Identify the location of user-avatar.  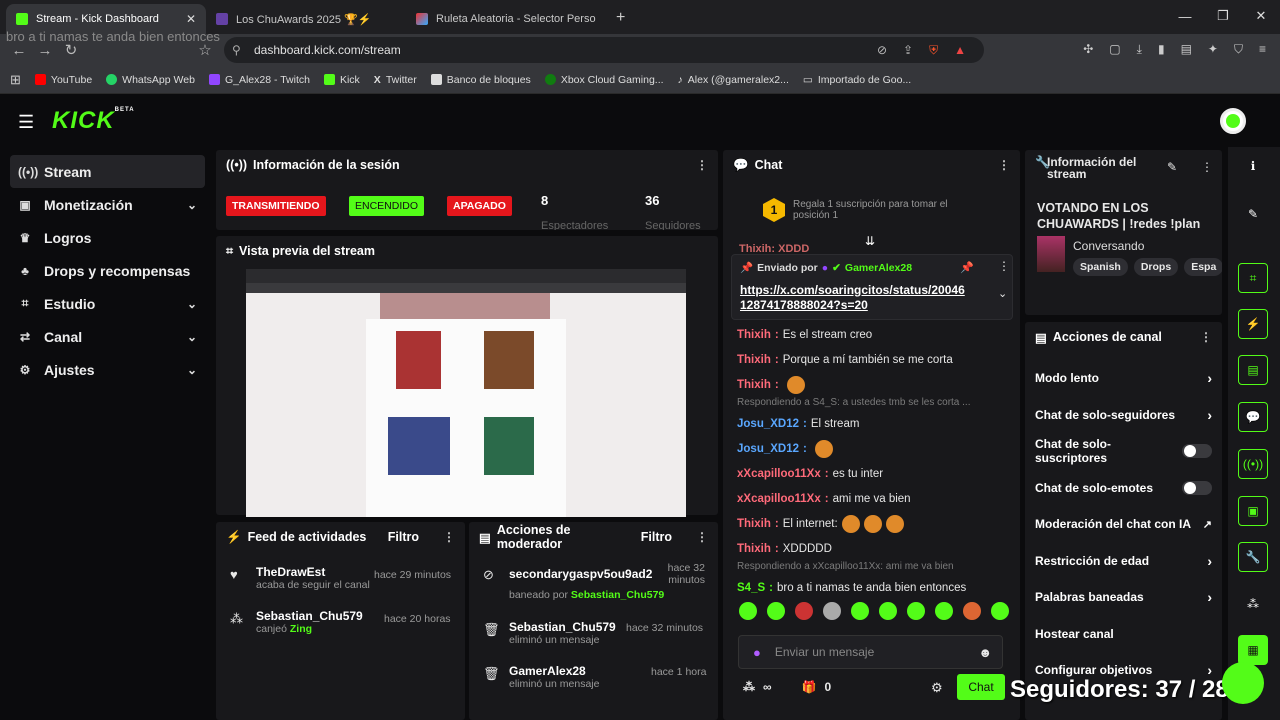
(1233, 121).